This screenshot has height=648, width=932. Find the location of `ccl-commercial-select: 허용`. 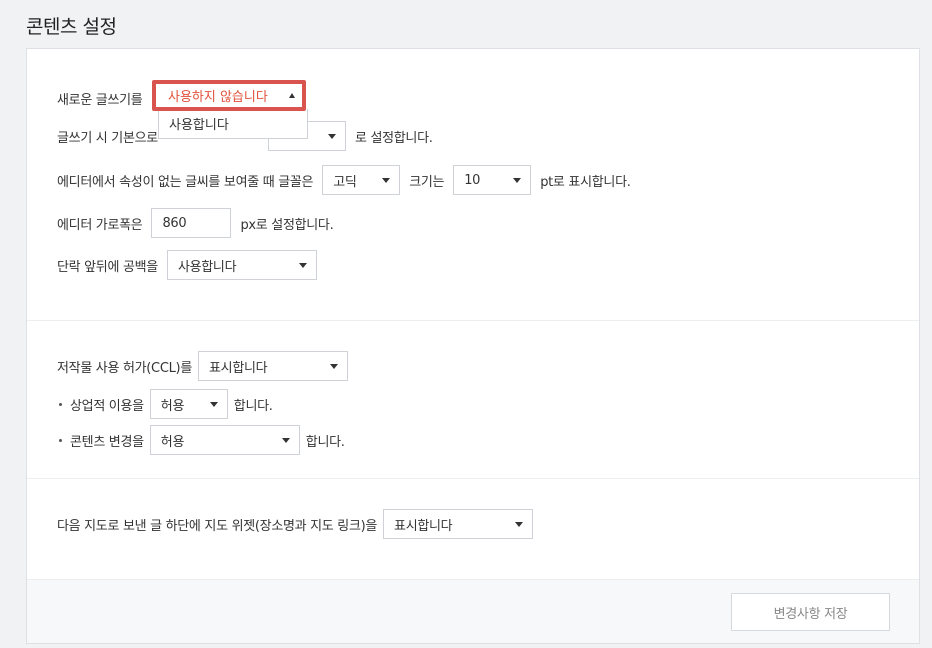

ccl-commercial-select: 허용 is located at coordinates (188, 404).